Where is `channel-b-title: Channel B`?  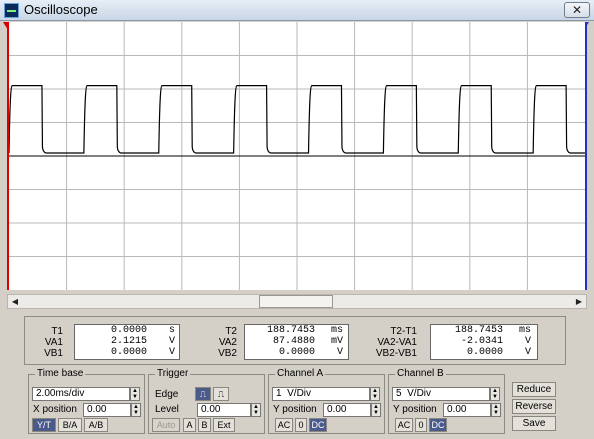
channel-b-title: Channel B is located at coordinates (420, 373).